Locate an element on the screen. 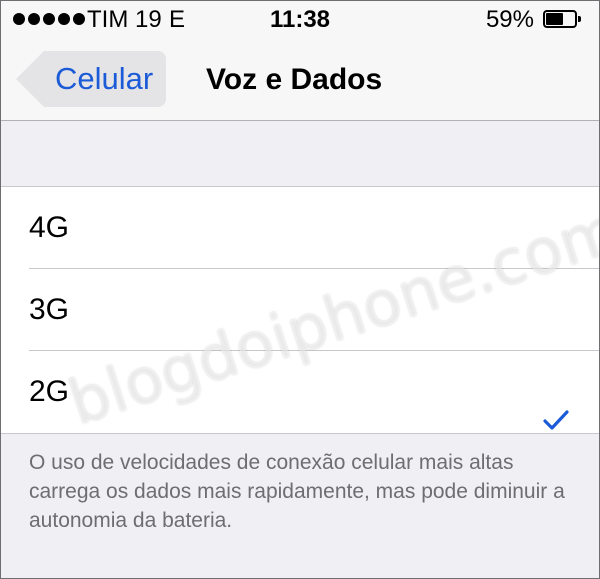  battery-fill is located at coordinates (554, 19).